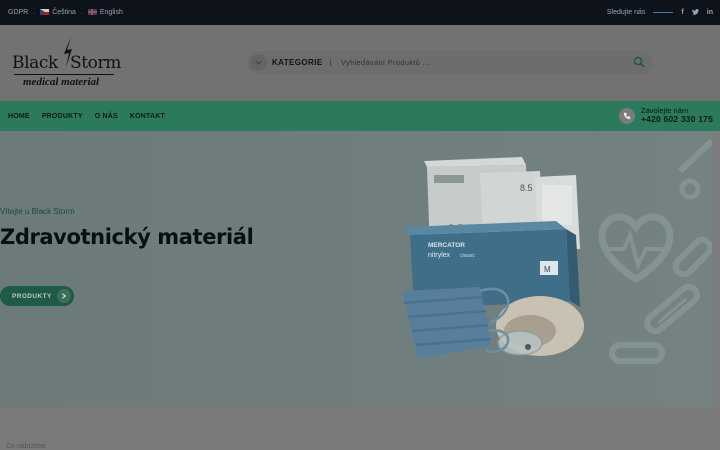 This screenshot has width=720, height=450. What do you see at coordinates (677, 120) in the screenshot?
I see `phone-number: +420 602 330 175` at bounding box center [677, 120].